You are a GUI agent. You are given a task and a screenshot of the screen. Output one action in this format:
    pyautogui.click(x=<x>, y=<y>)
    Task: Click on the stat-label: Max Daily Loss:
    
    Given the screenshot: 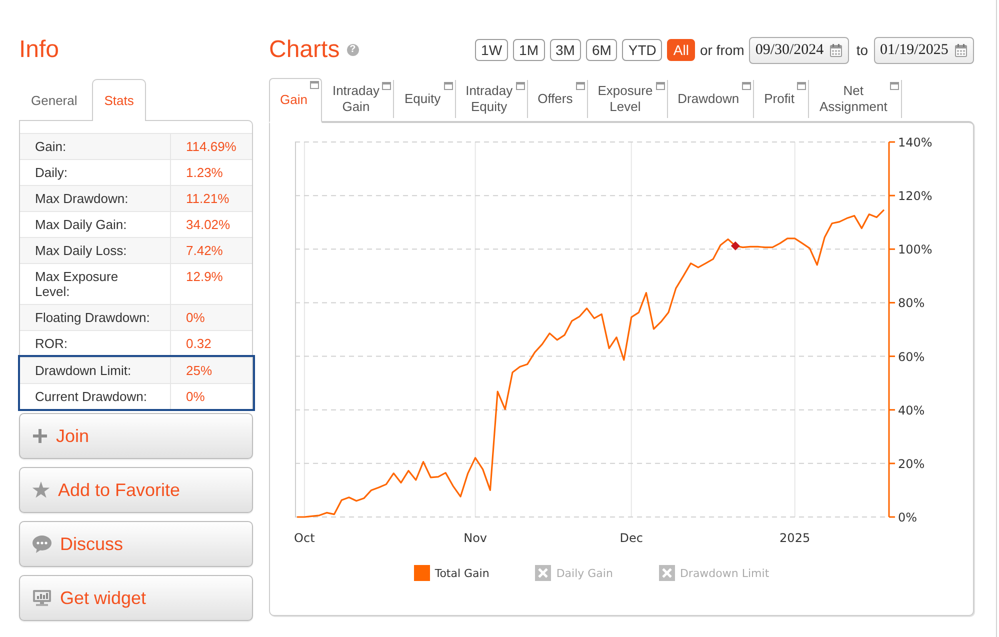 What is the action you would take?
    pyautogui.click(x=95, y=250)
    